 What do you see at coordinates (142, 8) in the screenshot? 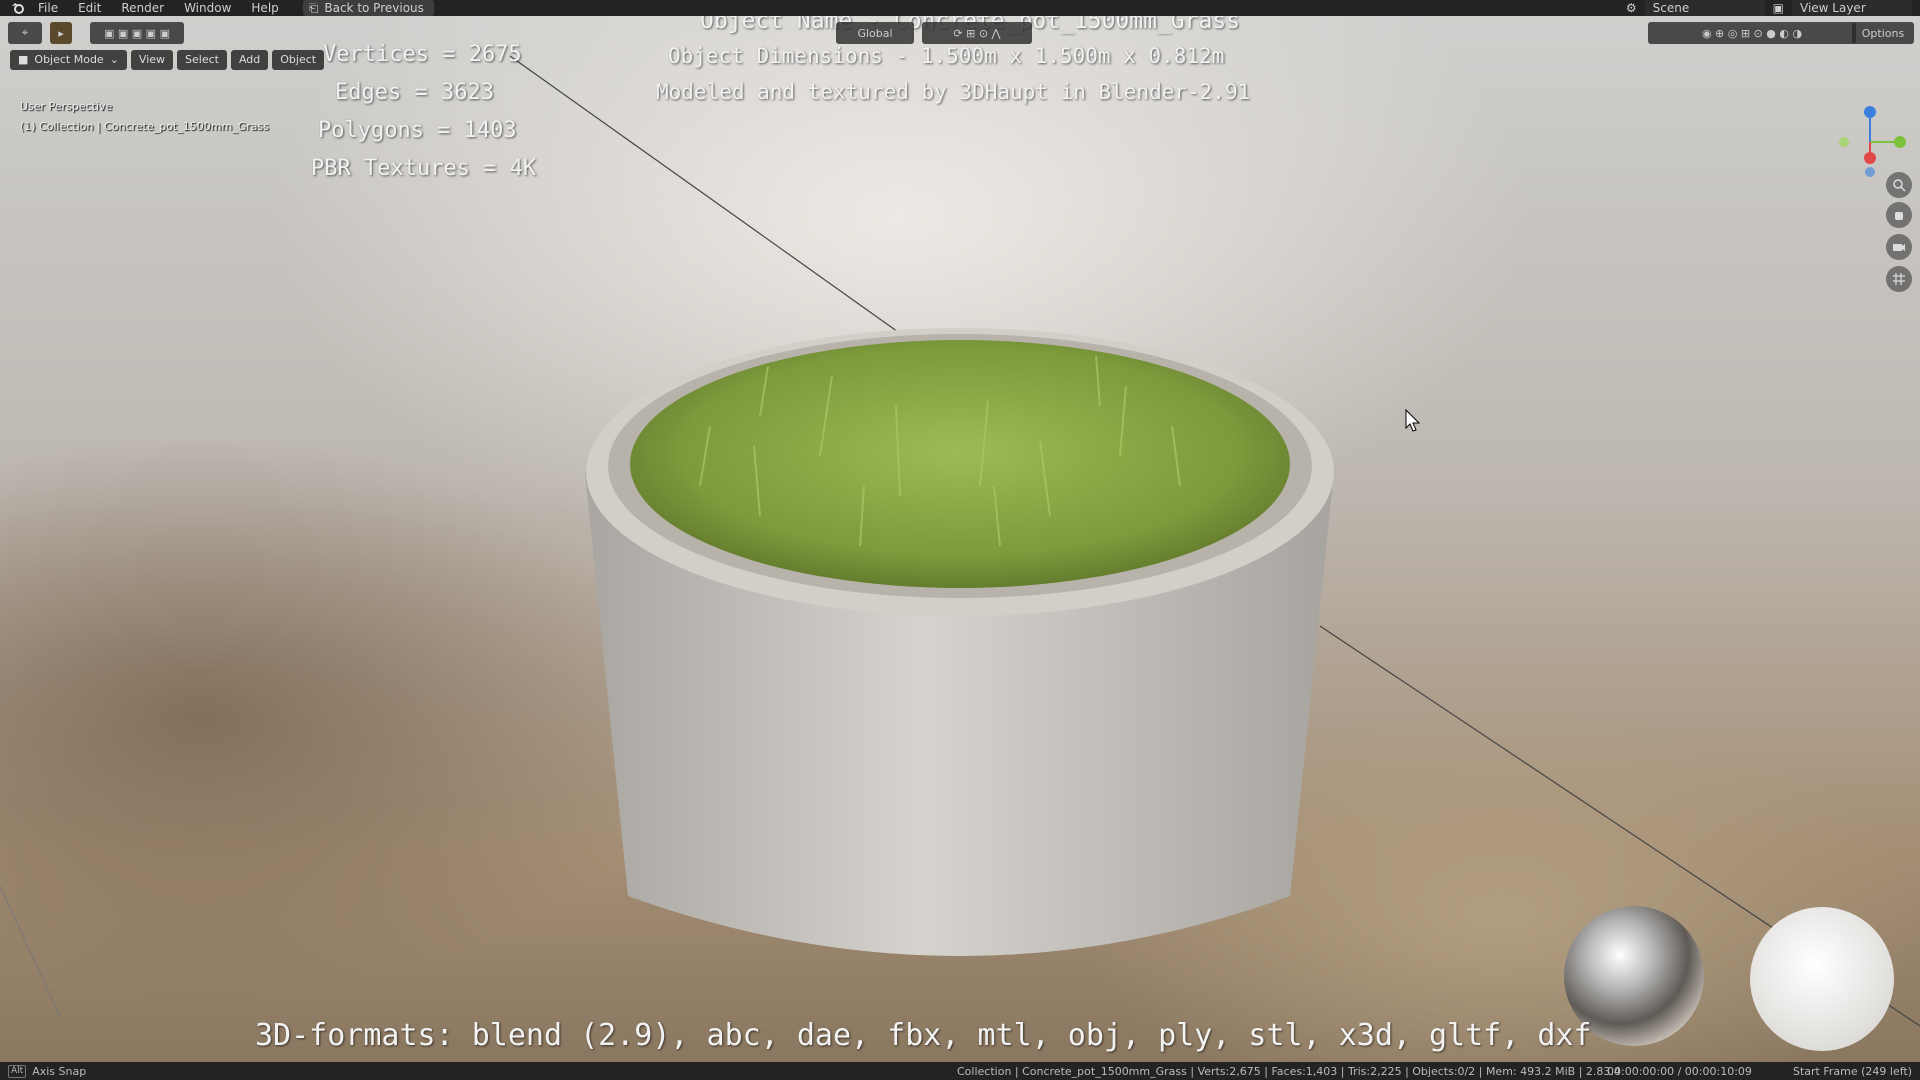
I see `menu-render: Render` at bounding box center [142, 8].